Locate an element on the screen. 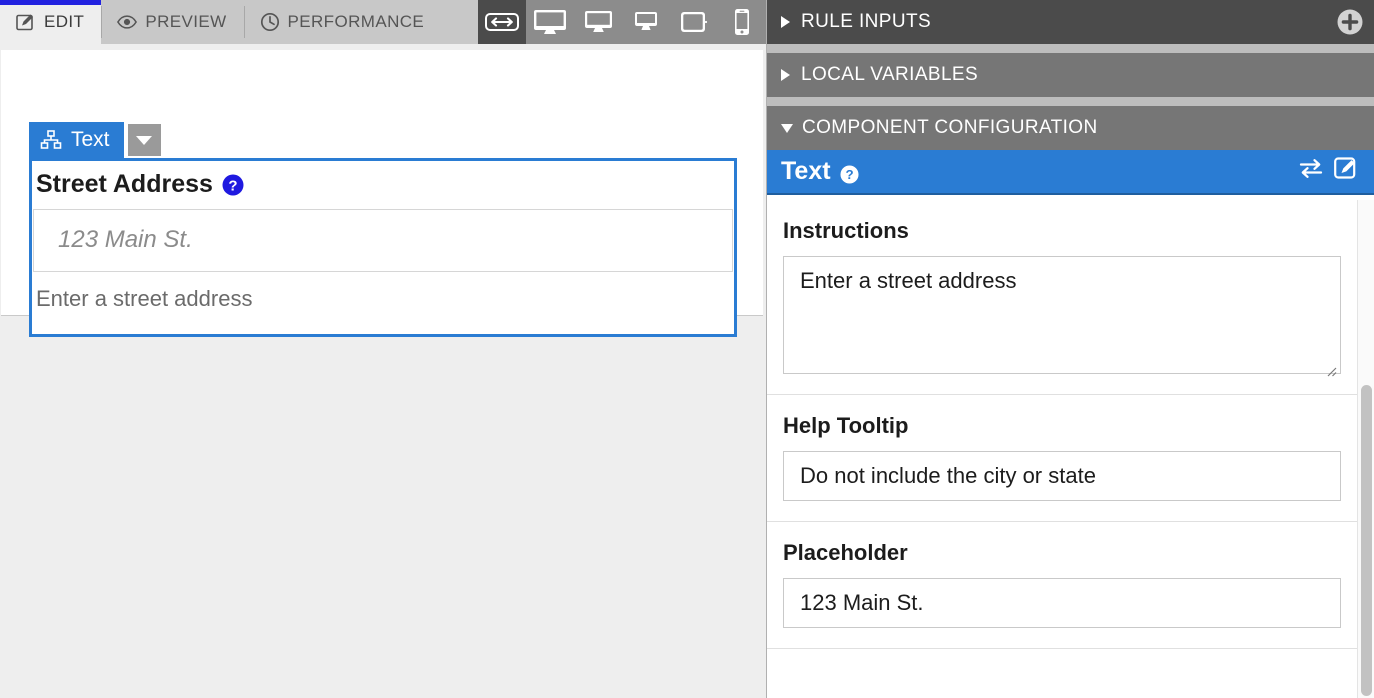 The width and height of the screenshot is (1374, 698). instructions-value: Enter a street address is located at coordinates (908, 280).